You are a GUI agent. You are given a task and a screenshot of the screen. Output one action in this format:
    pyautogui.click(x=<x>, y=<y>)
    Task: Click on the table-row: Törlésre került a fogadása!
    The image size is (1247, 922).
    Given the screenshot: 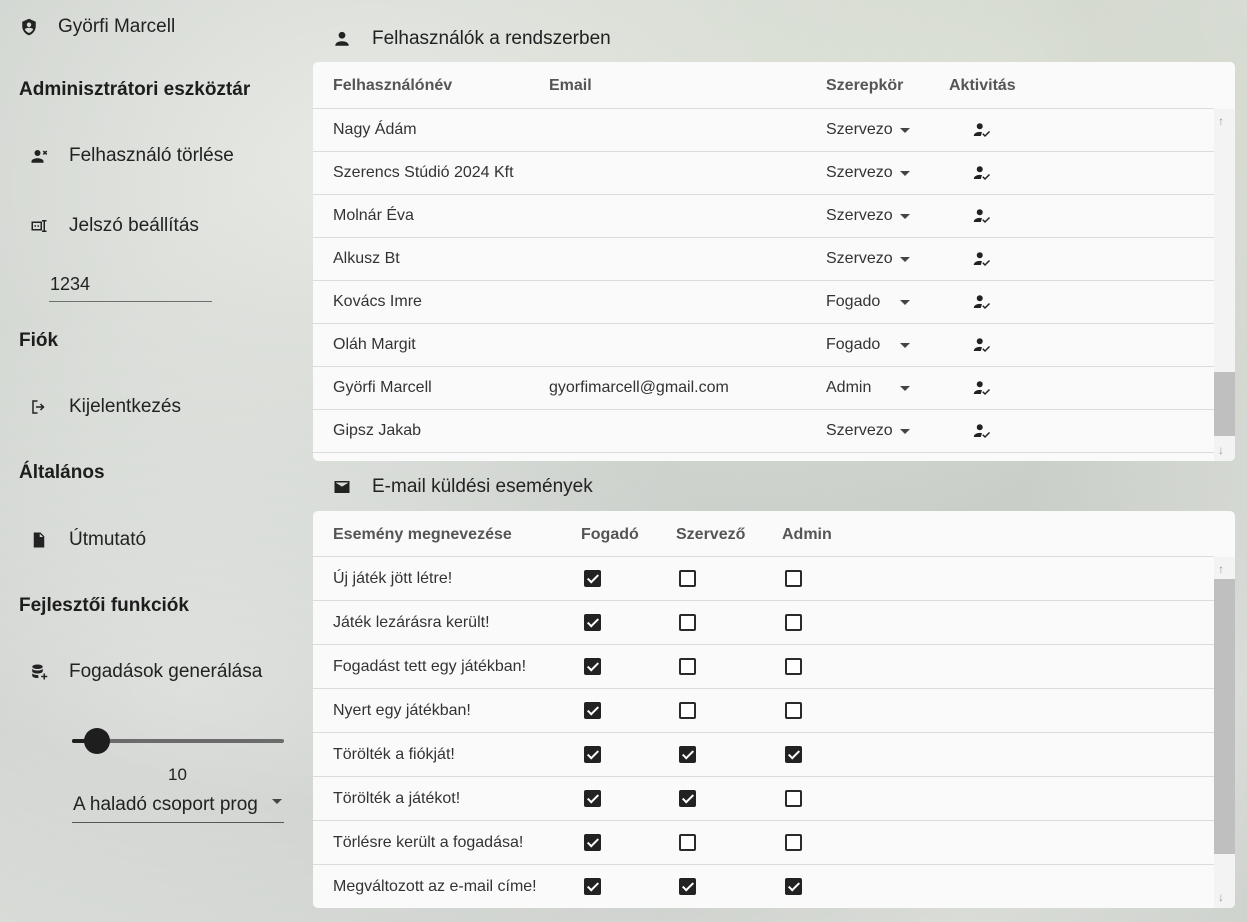 What is the action you would take?
    pyautogui.click(x=763, y=843)
    